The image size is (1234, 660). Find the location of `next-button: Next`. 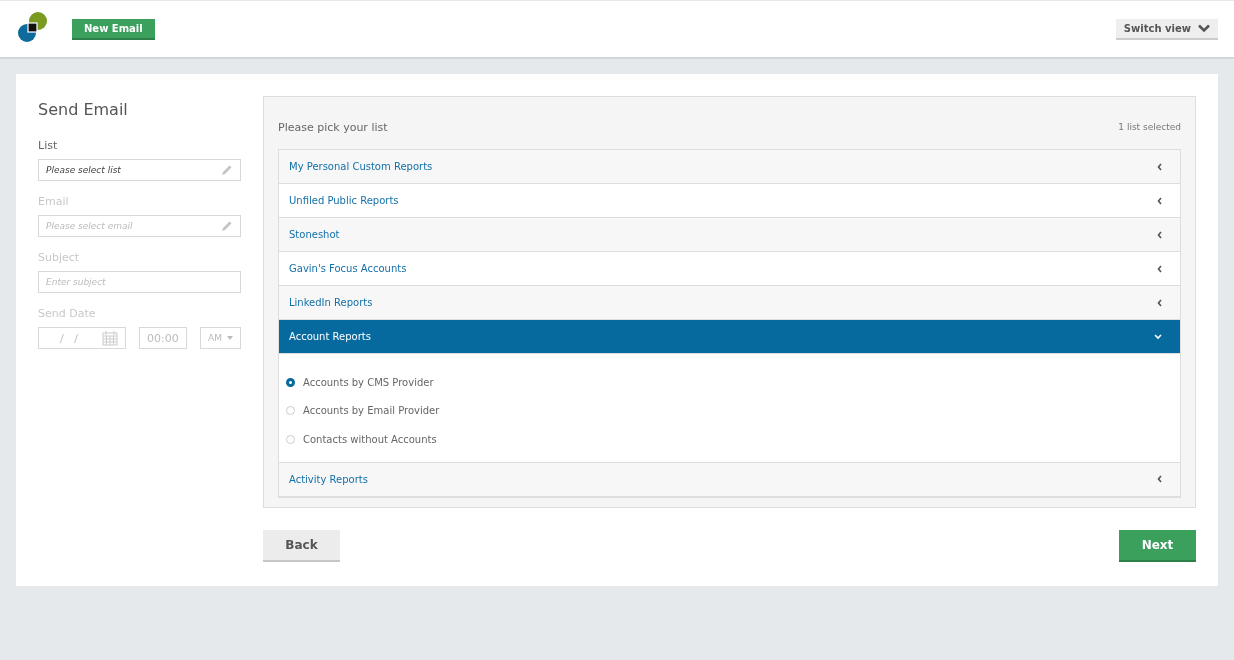

next-button: Next is located at coordinates (1157, 546).